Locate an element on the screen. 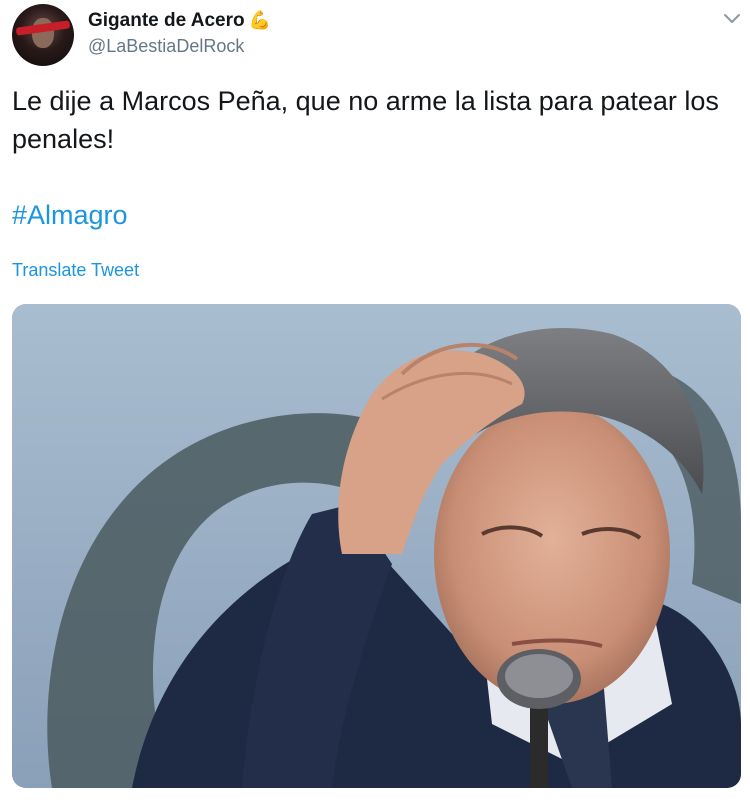  author-display-name: Gigante de Acero 💪 is located at coordinates (179, 21).